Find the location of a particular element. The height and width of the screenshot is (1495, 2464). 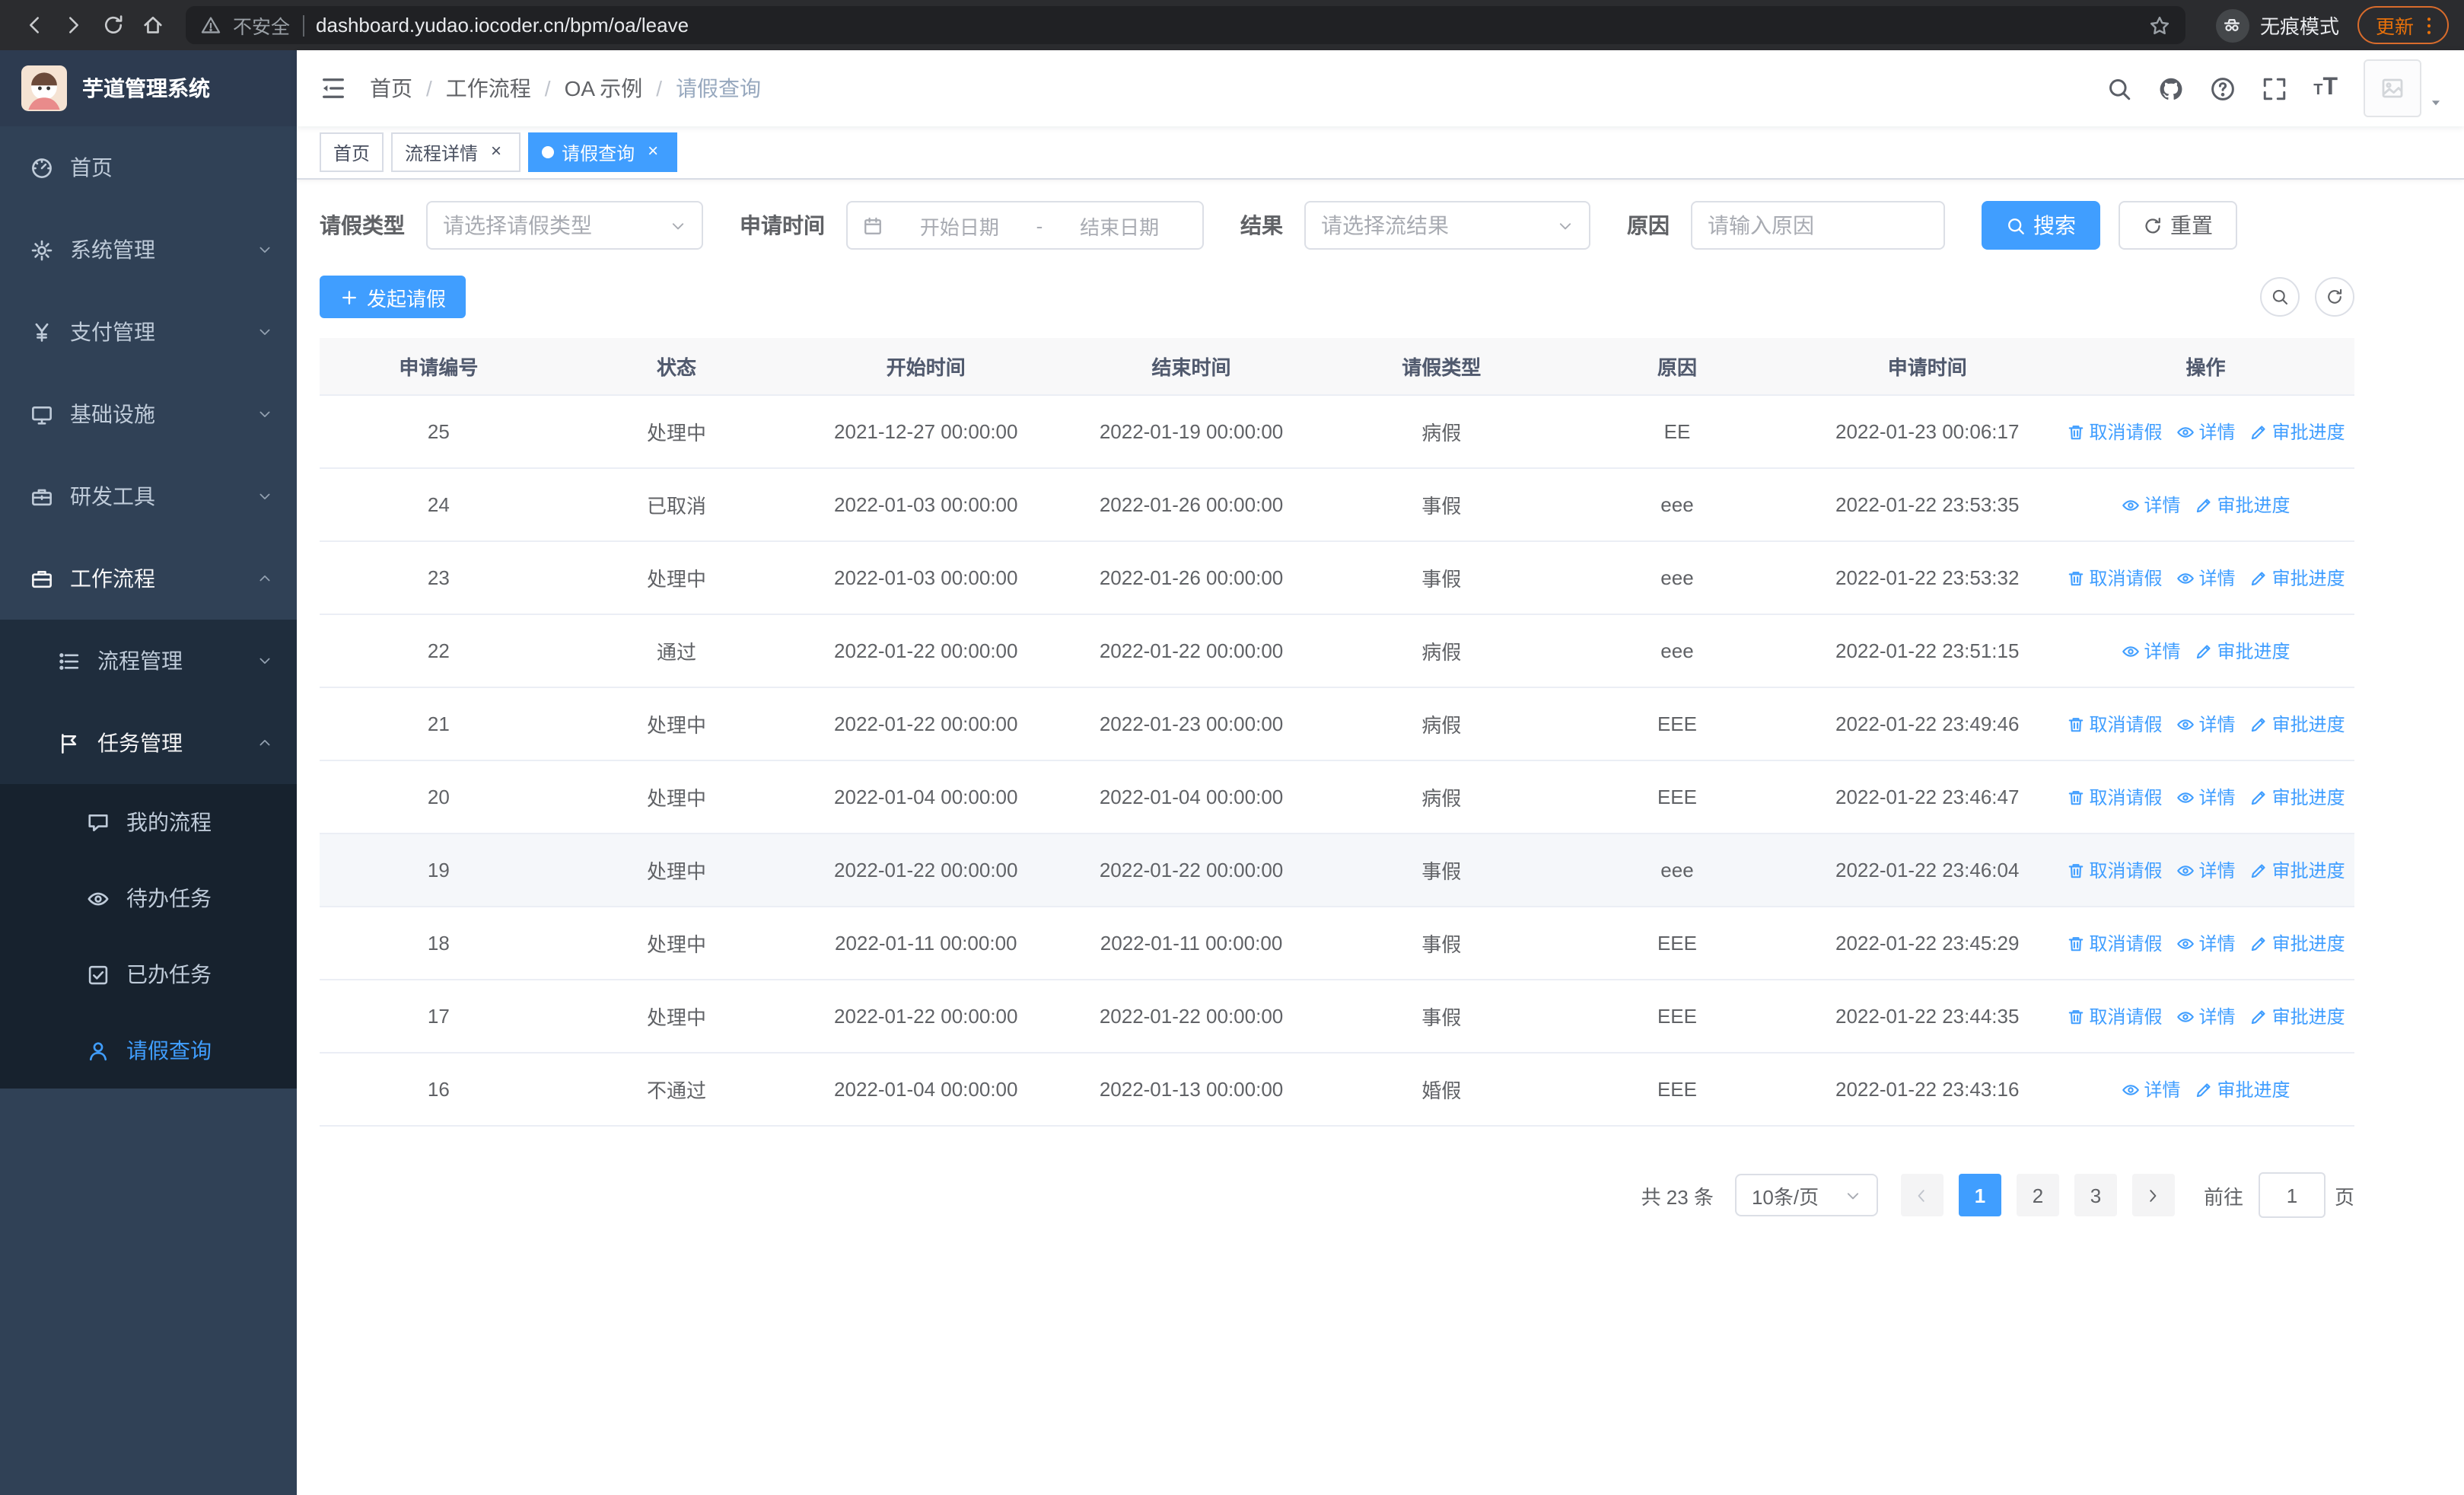

prev-page-button is located at coordinates (1922, 1195).